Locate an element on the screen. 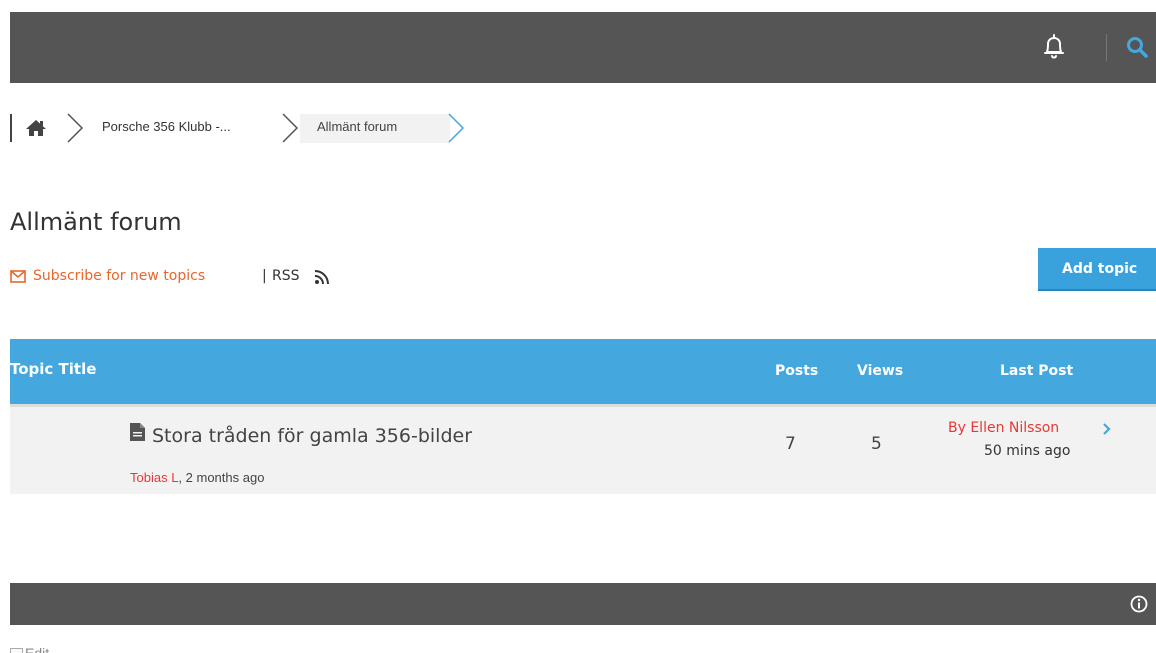 The image size is (1156, 653). column-header-topic-title: Topic Title is located at coordinates (53, 369).